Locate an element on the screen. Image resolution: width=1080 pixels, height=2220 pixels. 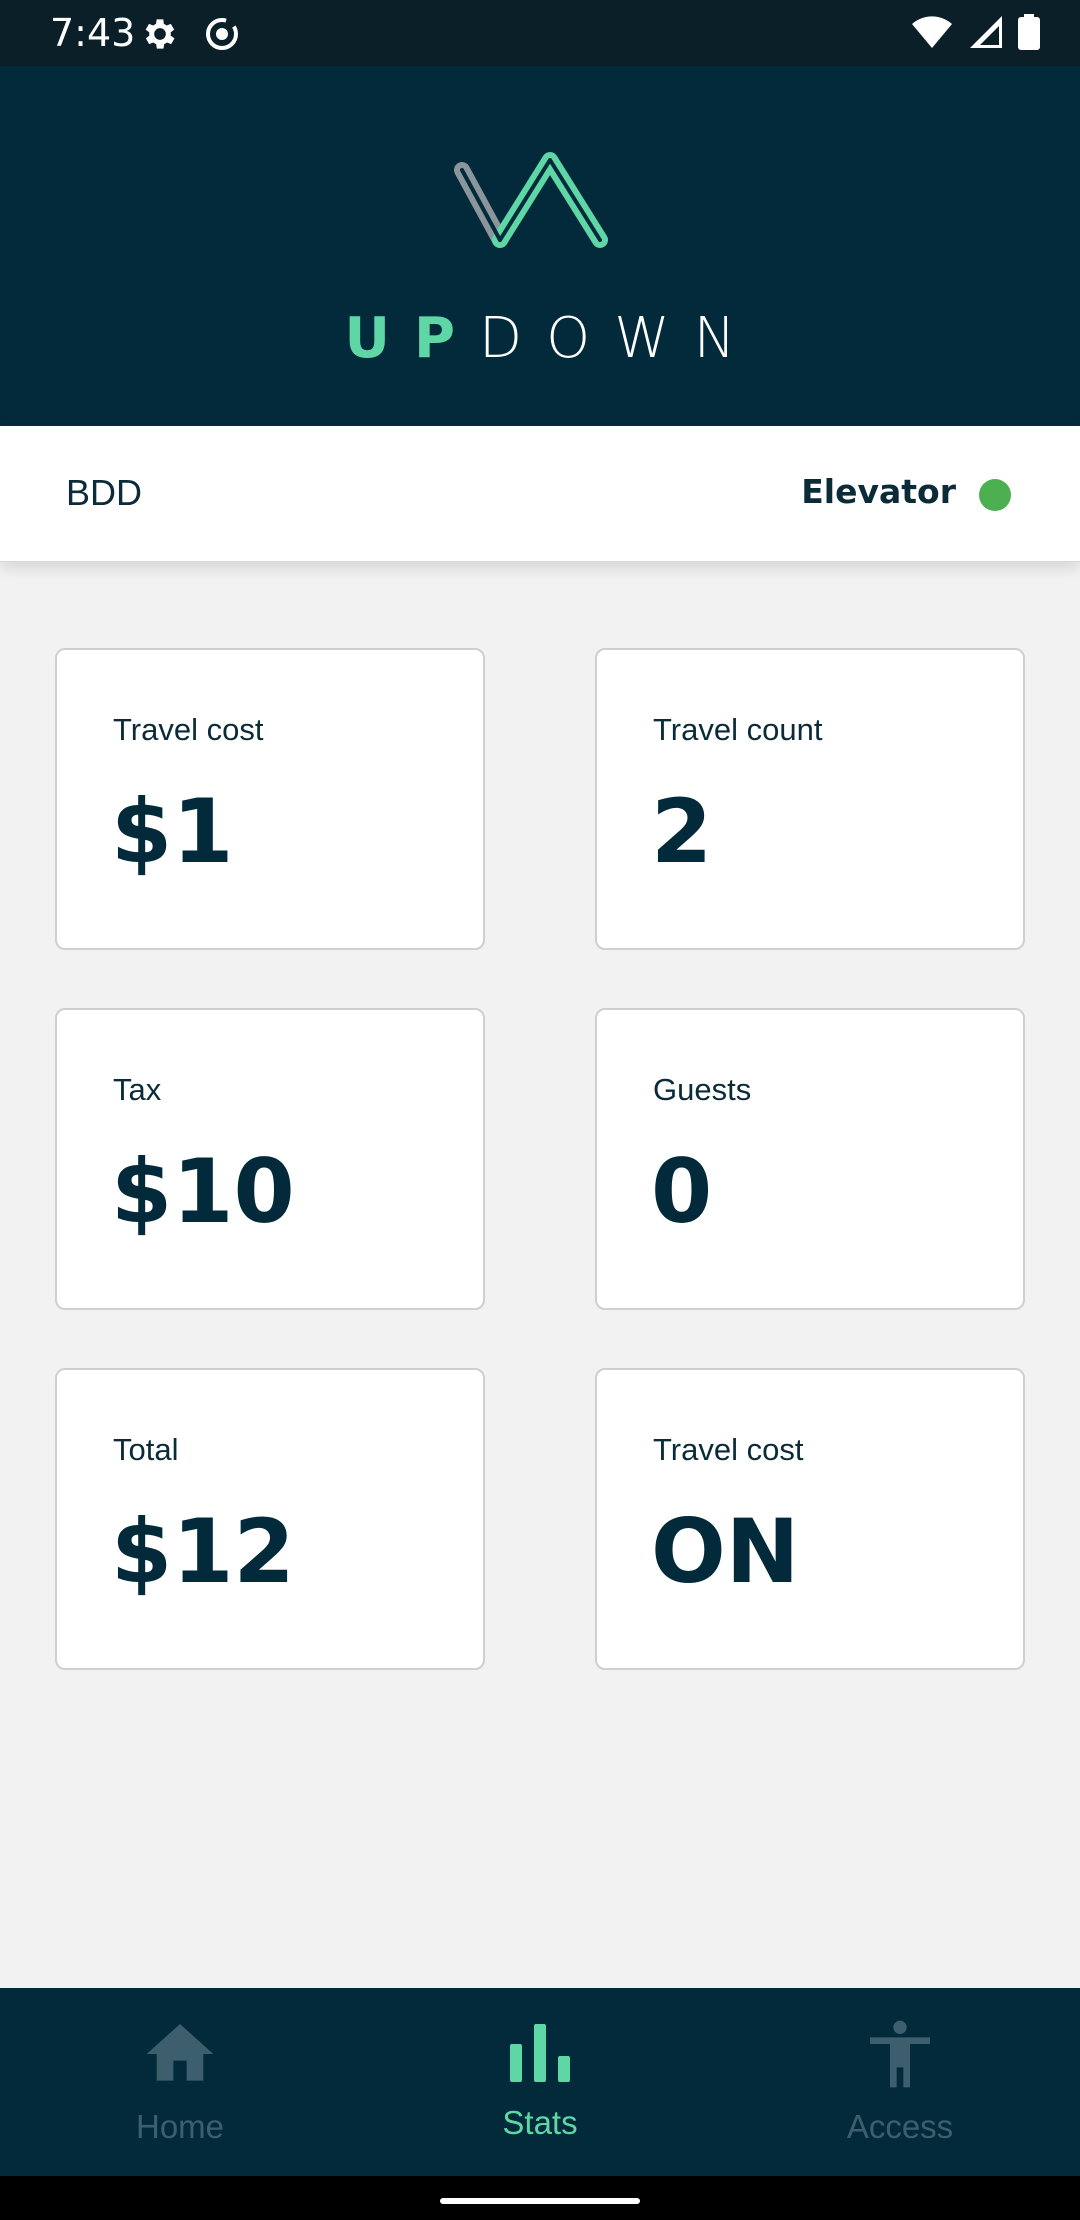
nav-item-home: Home is located at coordinates (180, 2082).